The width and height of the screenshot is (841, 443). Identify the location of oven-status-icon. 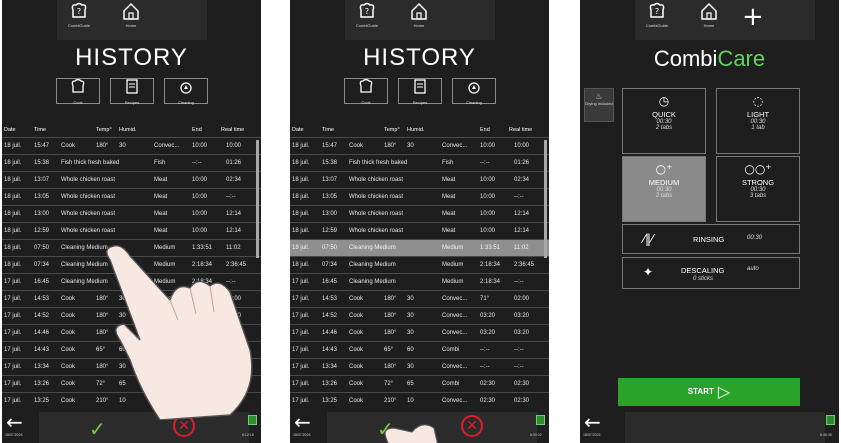
(830, 420).